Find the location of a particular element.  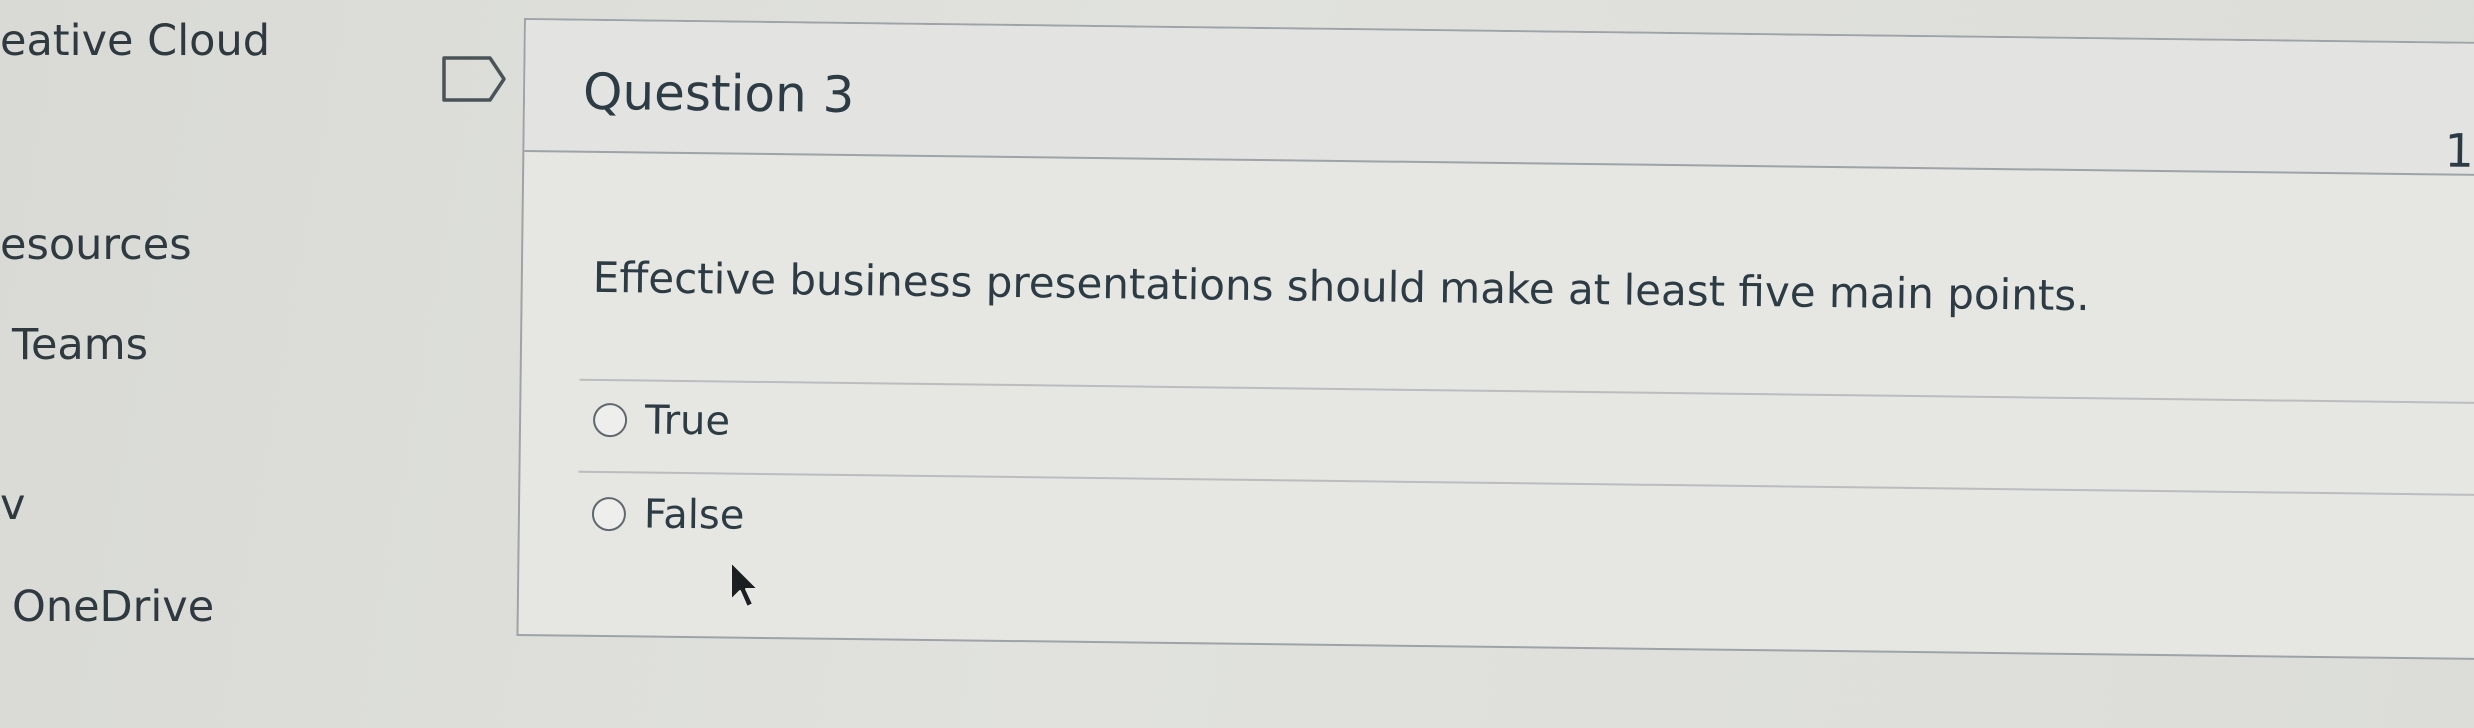

nav-item-teams: Teams is located at coordinates (80, 345).